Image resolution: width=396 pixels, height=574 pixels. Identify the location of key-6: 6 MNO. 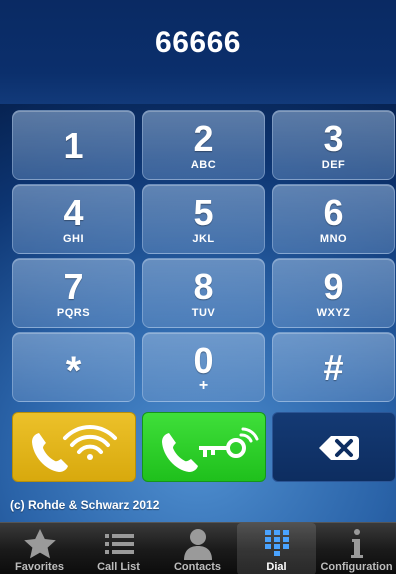
(333, 219).